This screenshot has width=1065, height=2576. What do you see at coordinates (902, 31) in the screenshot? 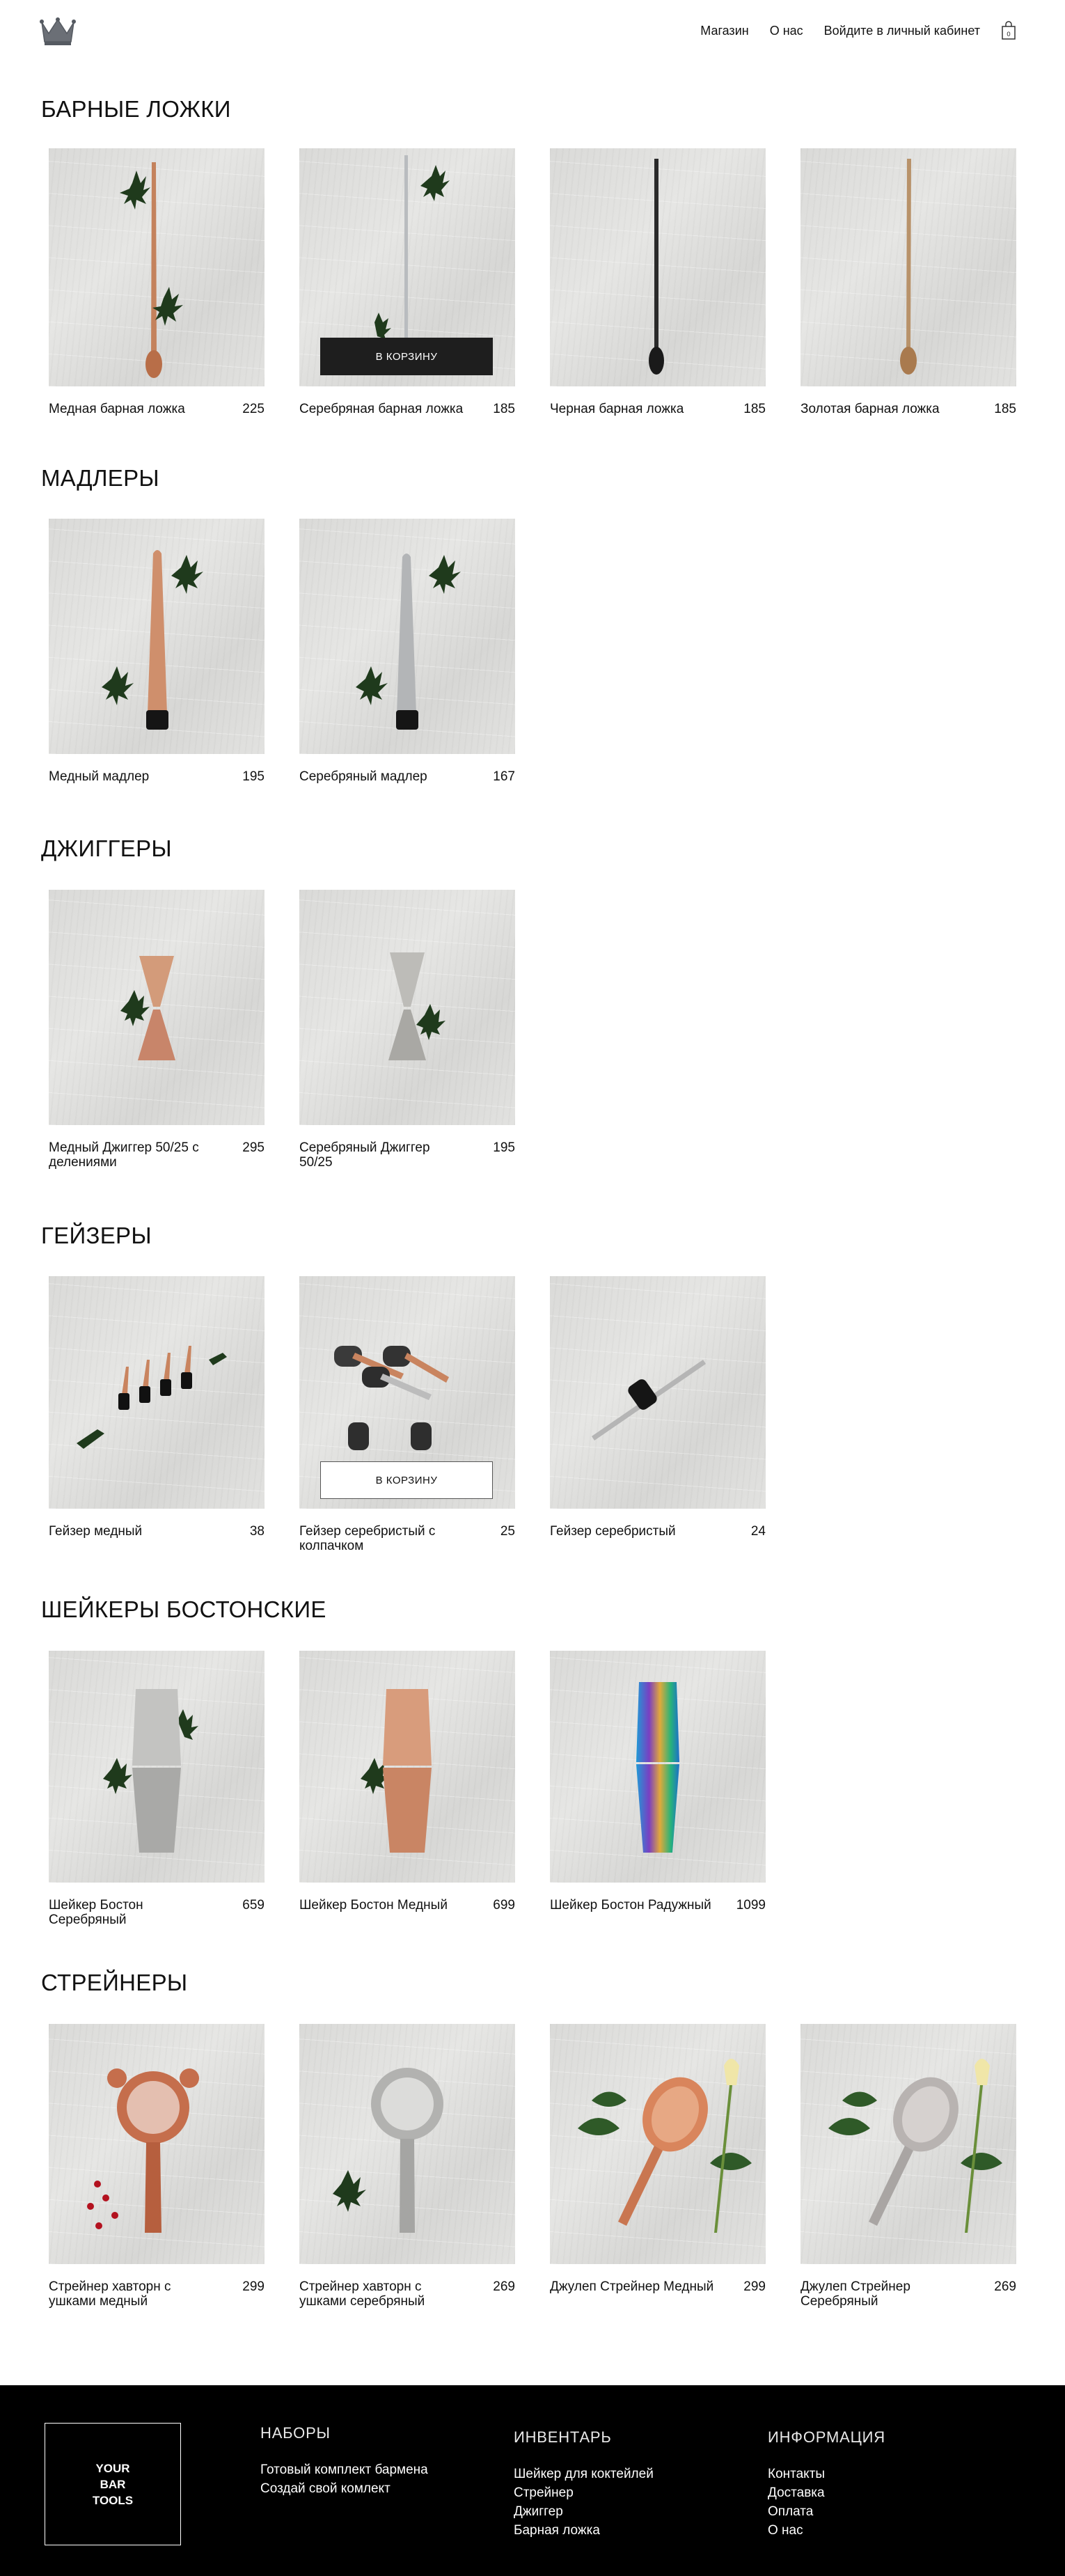
I see `nav-login-link: Войдите в личный кабинет` at bounding box center [902, 31].